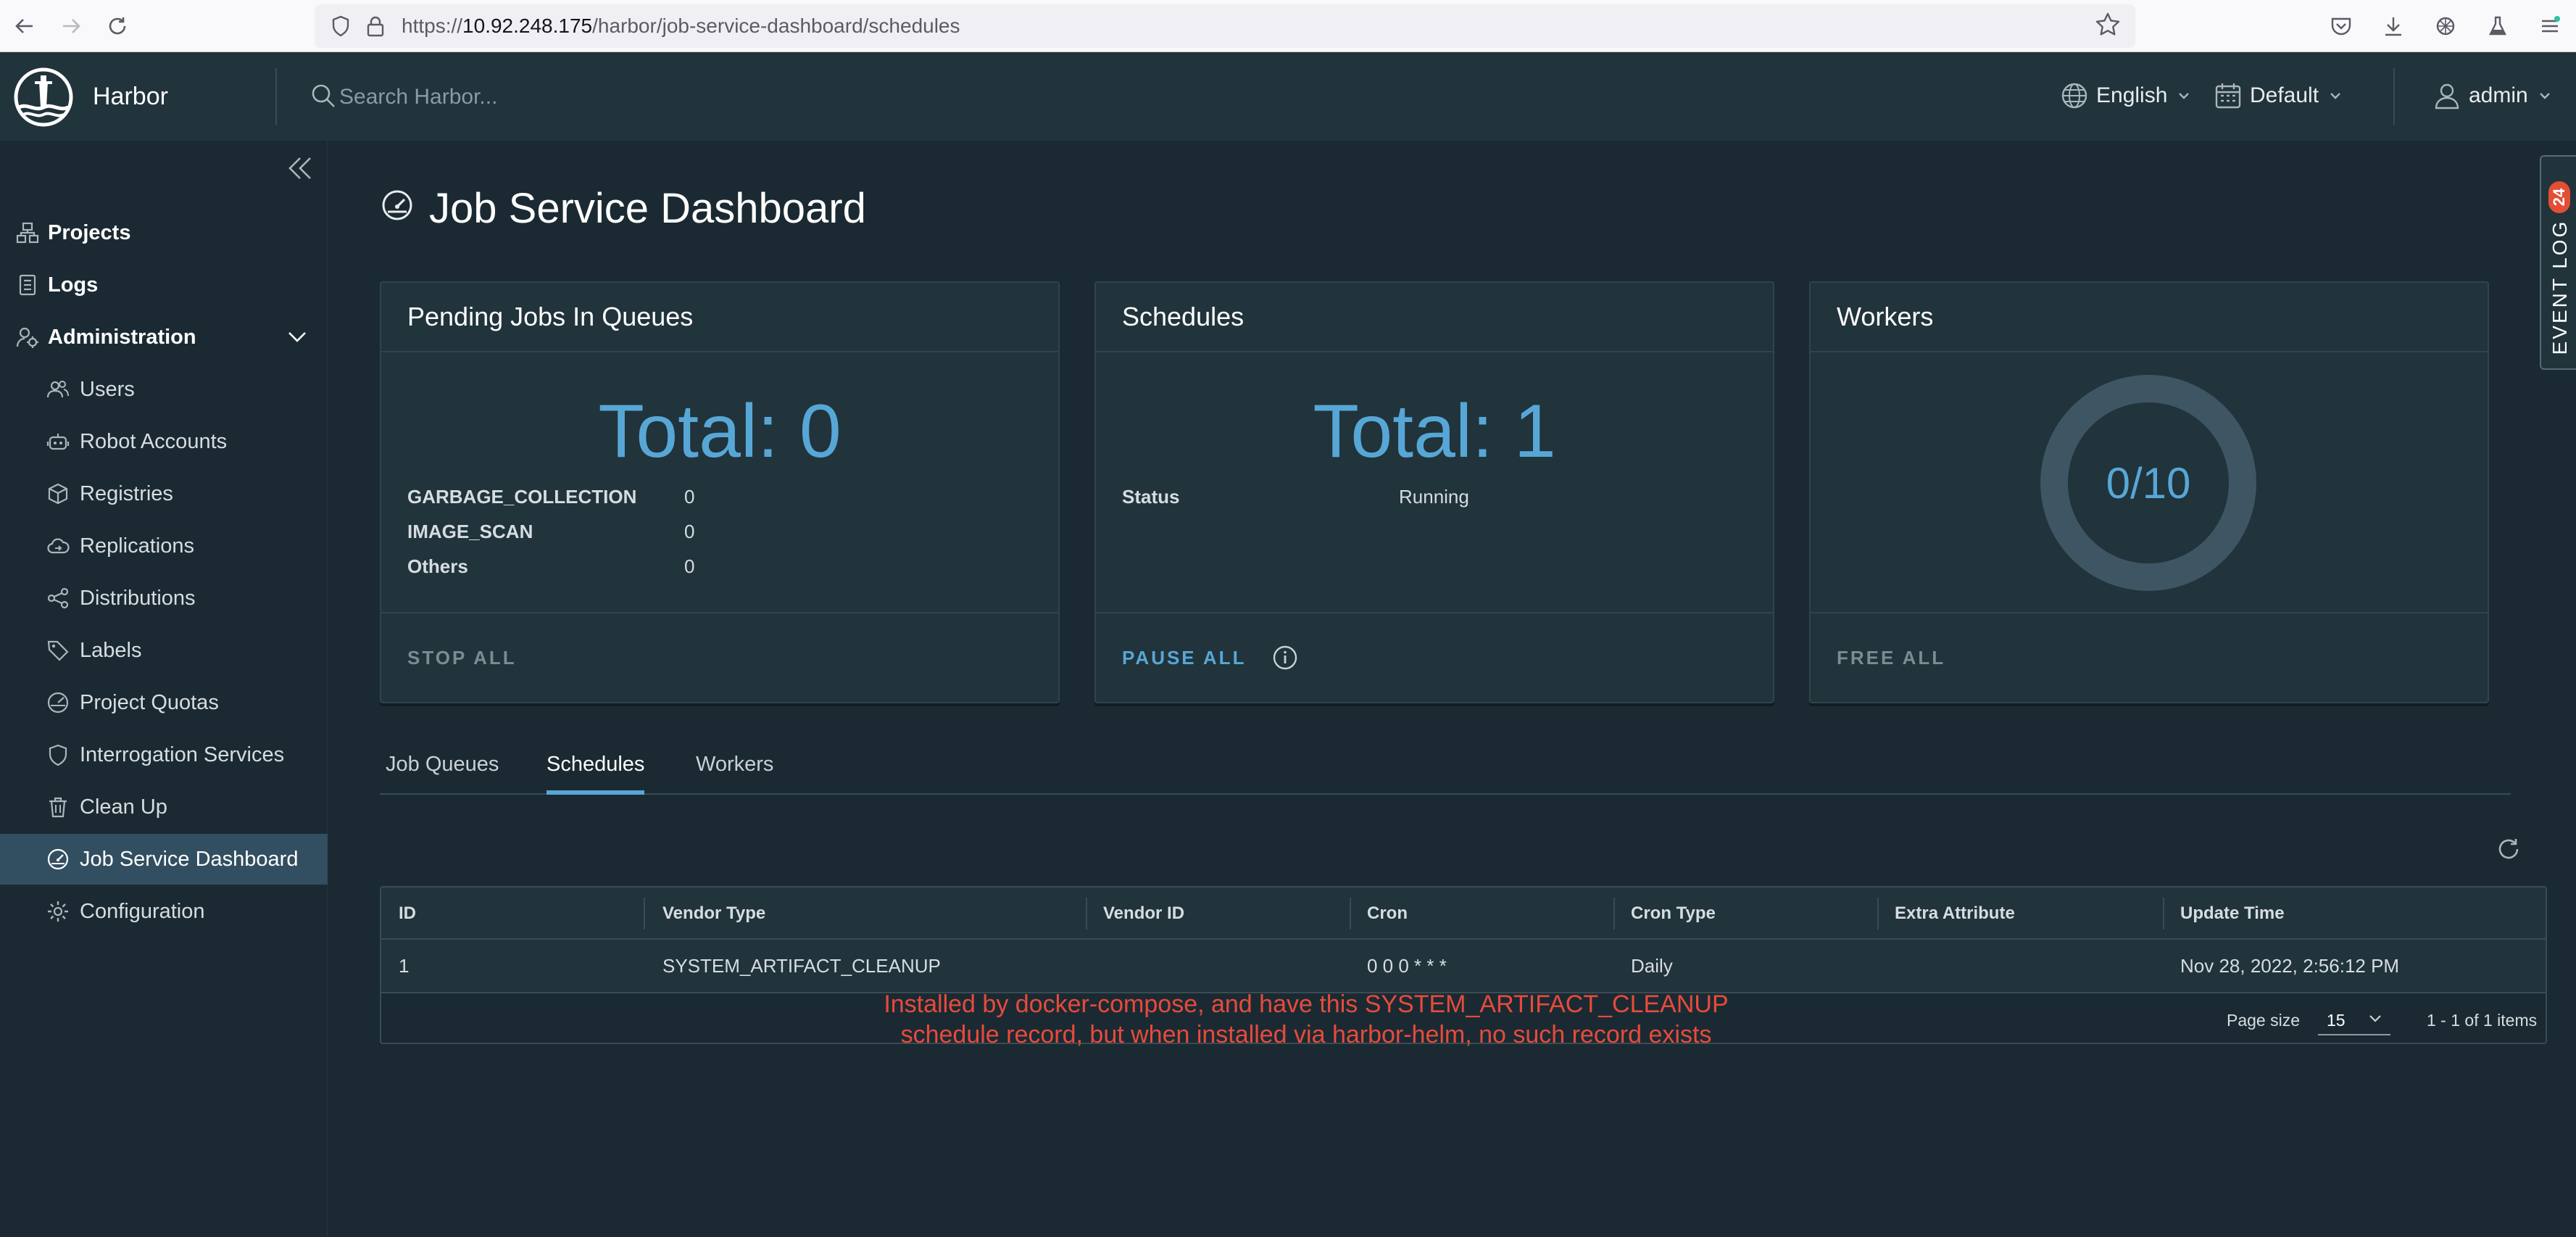 The image size is (2576, 1237). I want to click on robot-icon, so click(58, 442).